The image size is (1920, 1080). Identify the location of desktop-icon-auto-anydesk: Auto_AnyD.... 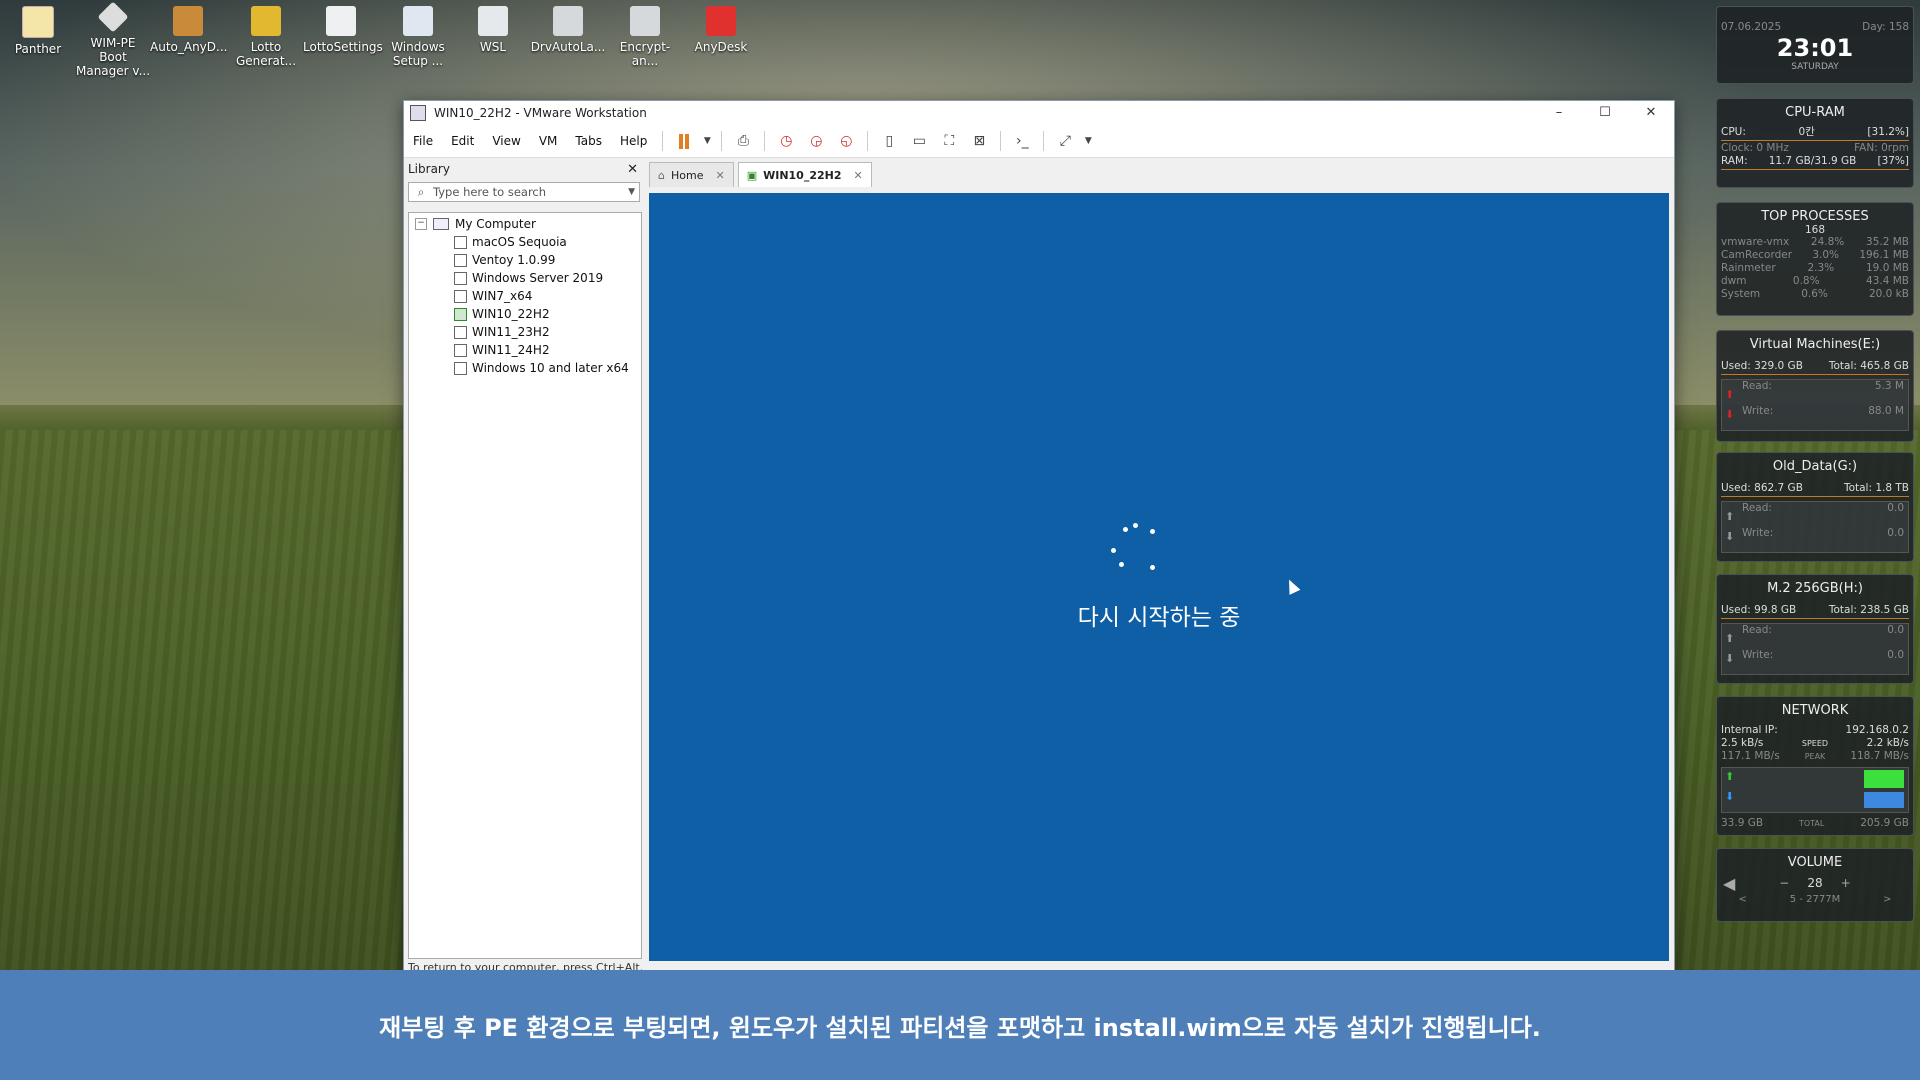
(189, 30).